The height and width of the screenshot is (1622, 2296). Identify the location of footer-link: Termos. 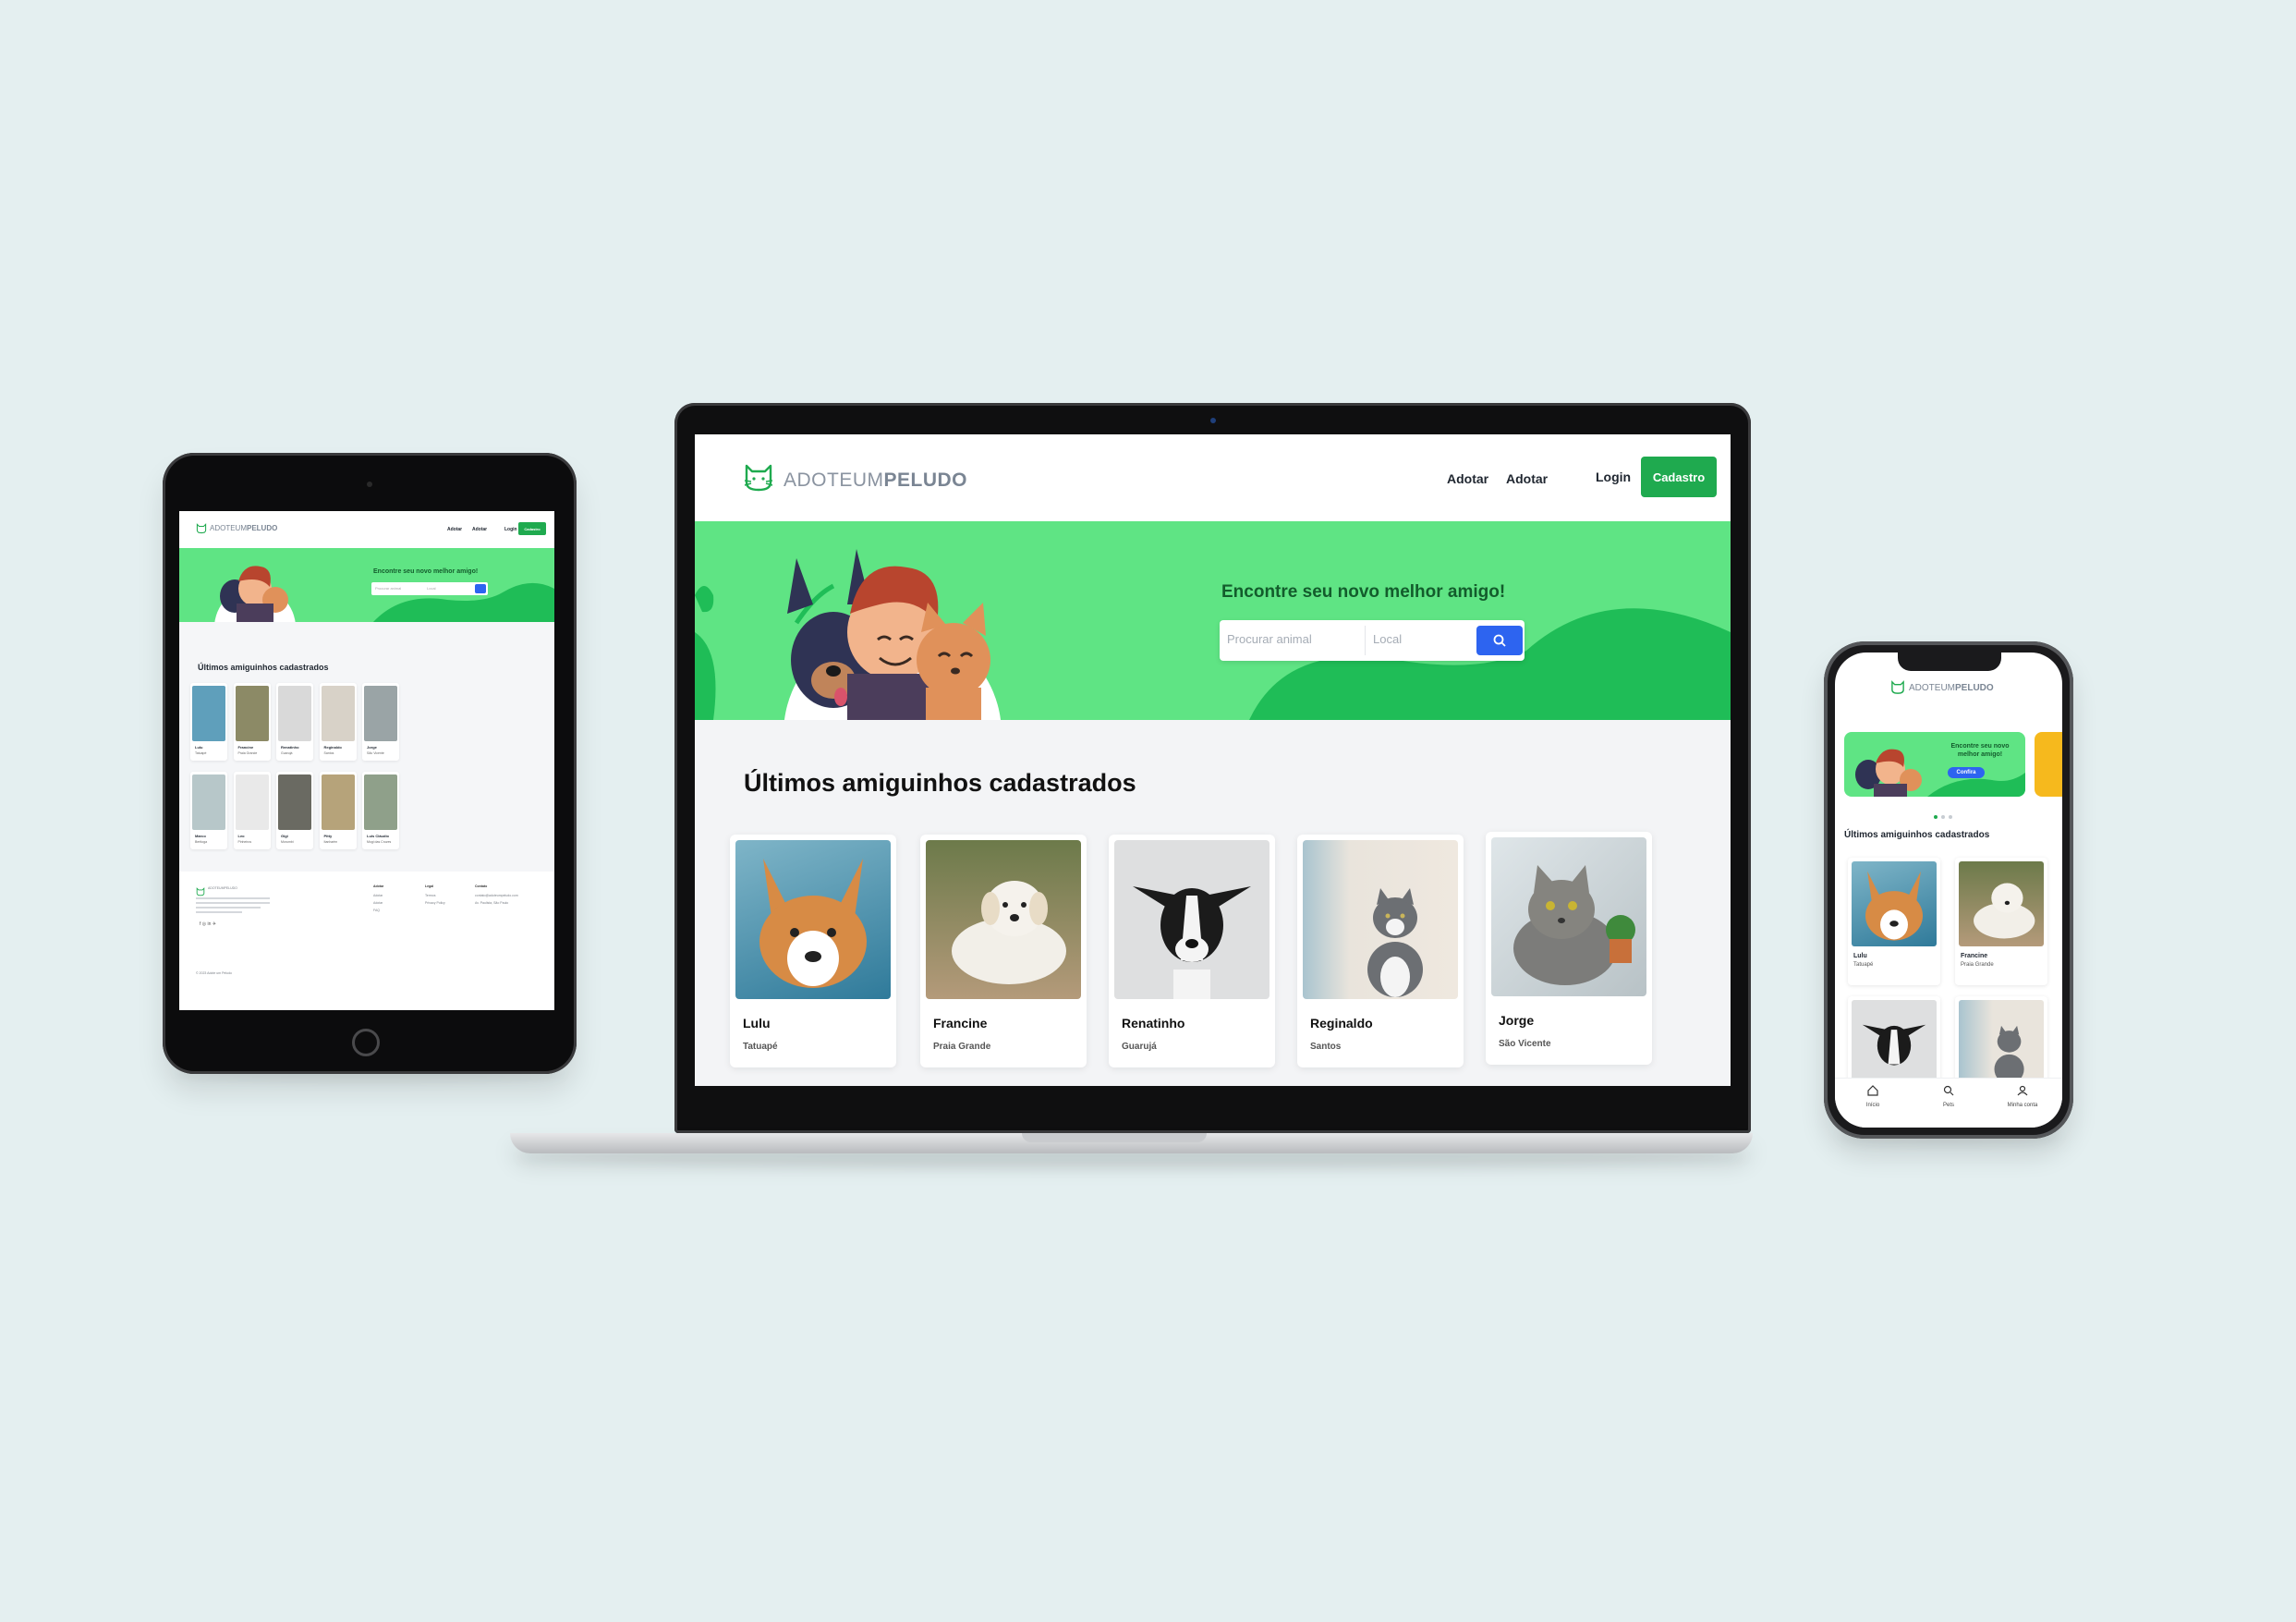
(430, 895).